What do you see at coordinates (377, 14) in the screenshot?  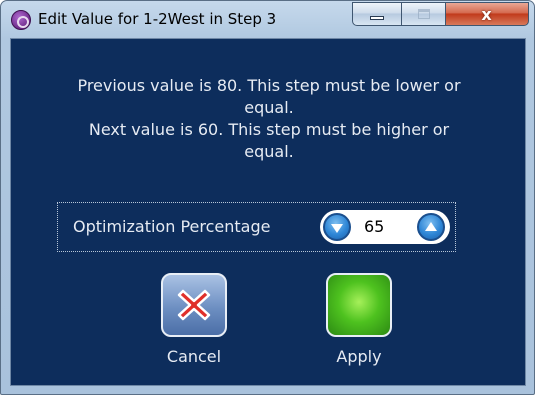 I see `minimize-button` at bounding box center [377, 14].